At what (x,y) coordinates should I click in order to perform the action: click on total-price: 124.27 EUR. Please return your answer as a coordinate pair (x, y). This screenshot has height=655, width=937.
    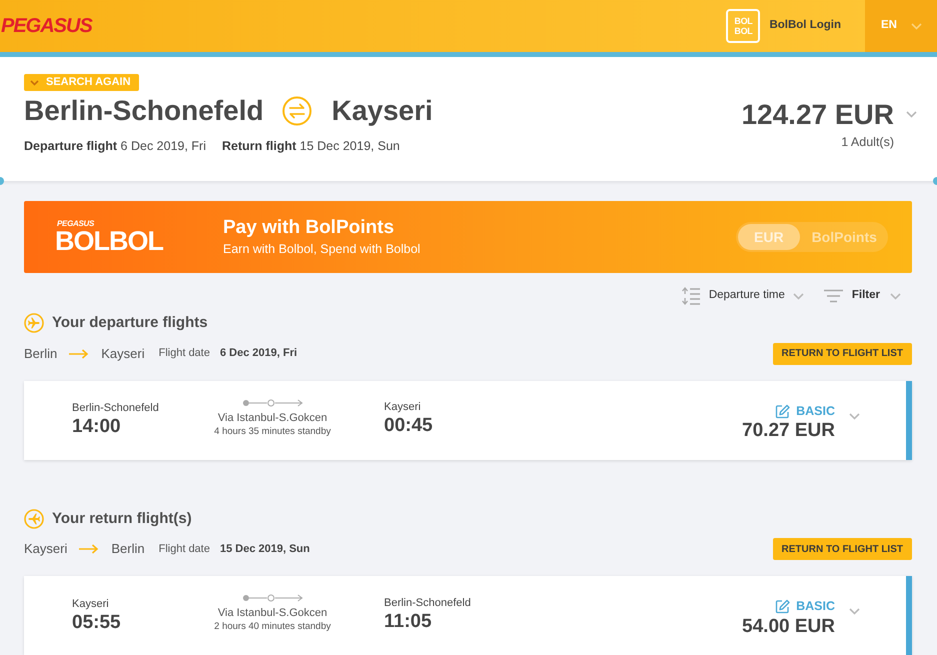
    Looking at the image, I should click on (817, 115).